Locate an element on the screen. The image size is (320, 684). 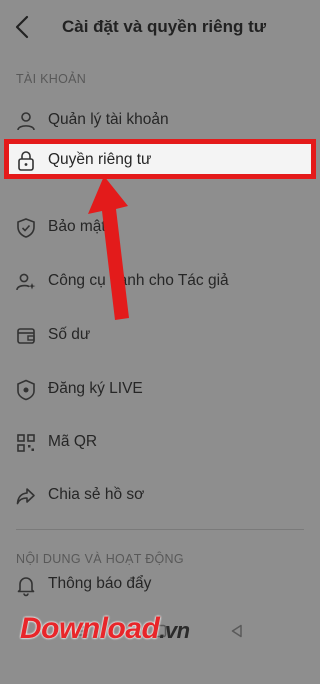
share-icon is located at coordinates (25, 496).